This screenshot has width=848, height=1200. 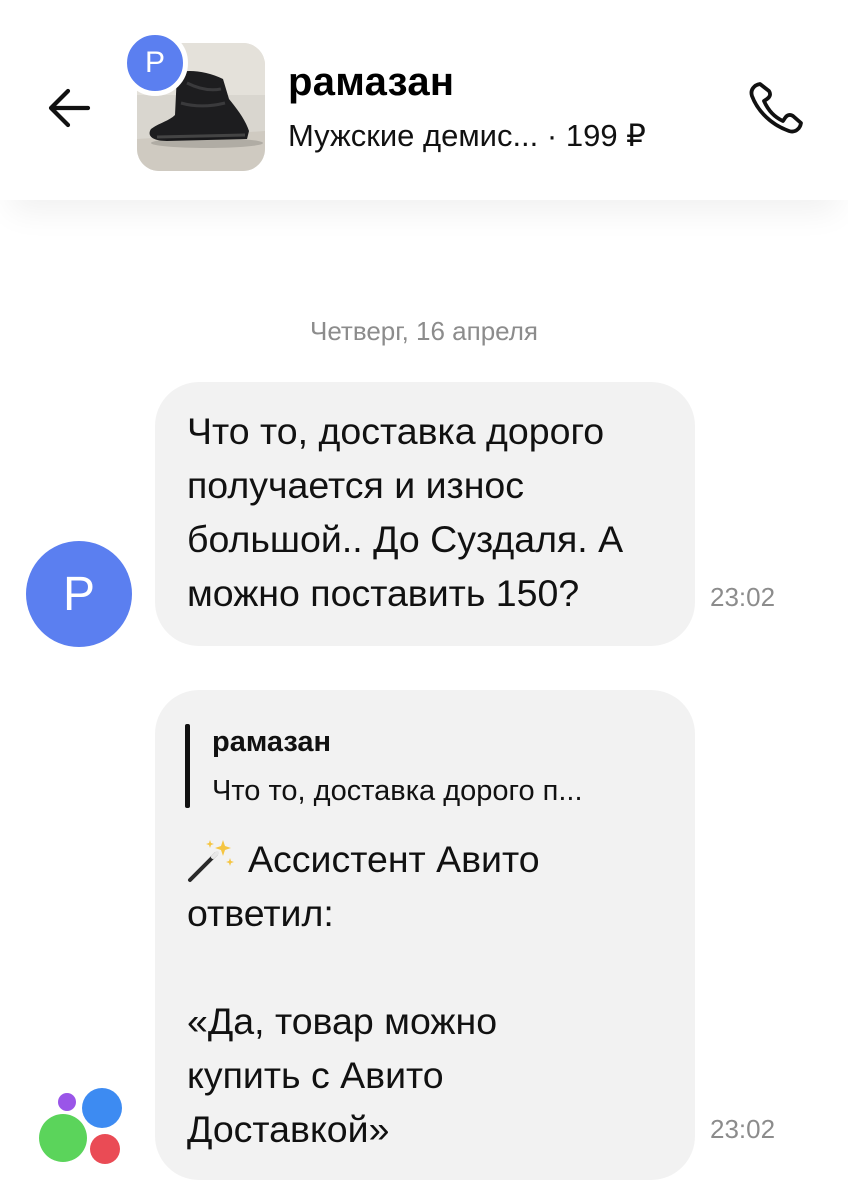 What do you see at coordinates (396, 431) in the screenshot?
I see `message-line: Что то, доставка дорого` at bounding box center [396, 431].